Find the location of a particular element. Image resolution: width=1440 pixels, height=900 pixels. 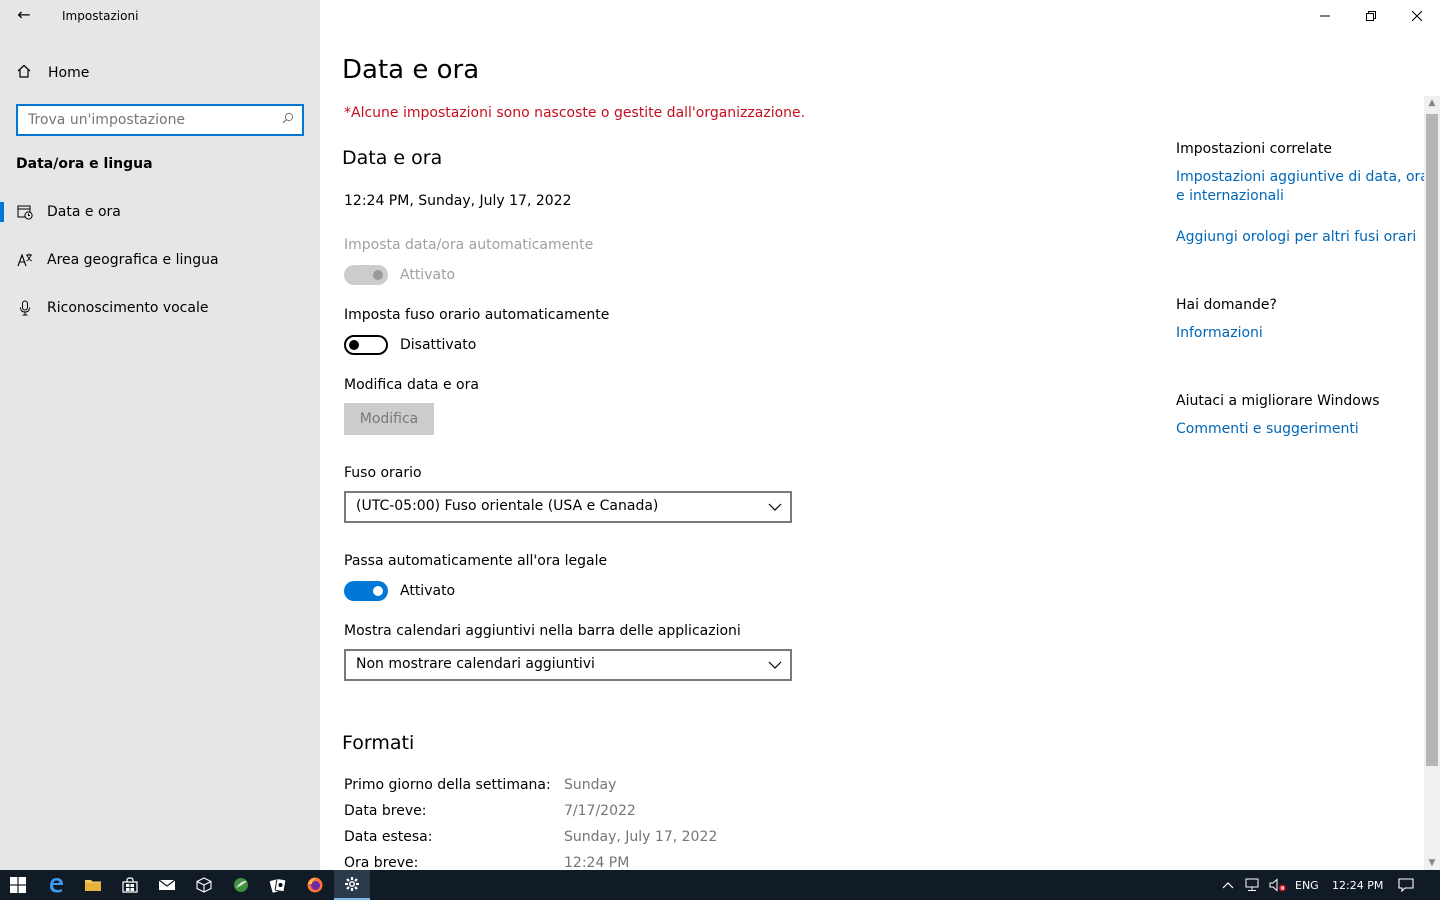

folder-icon is located at coordinates (93, 885).